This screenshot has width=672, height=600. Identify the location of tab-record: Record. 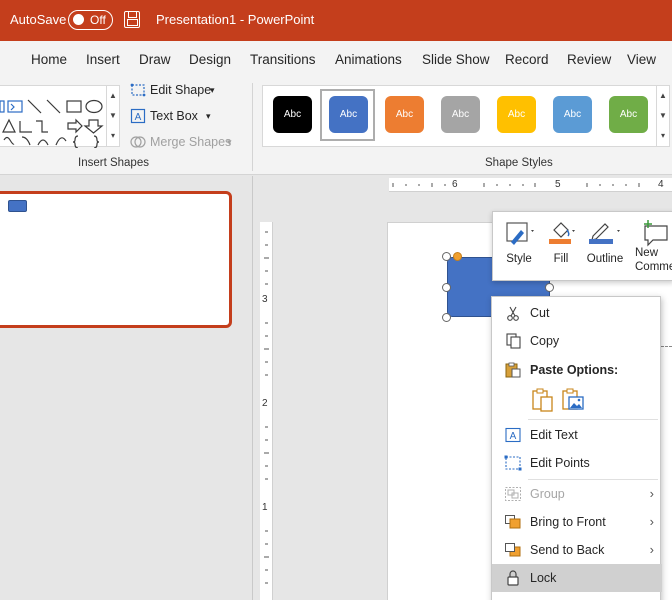
(527, 59).